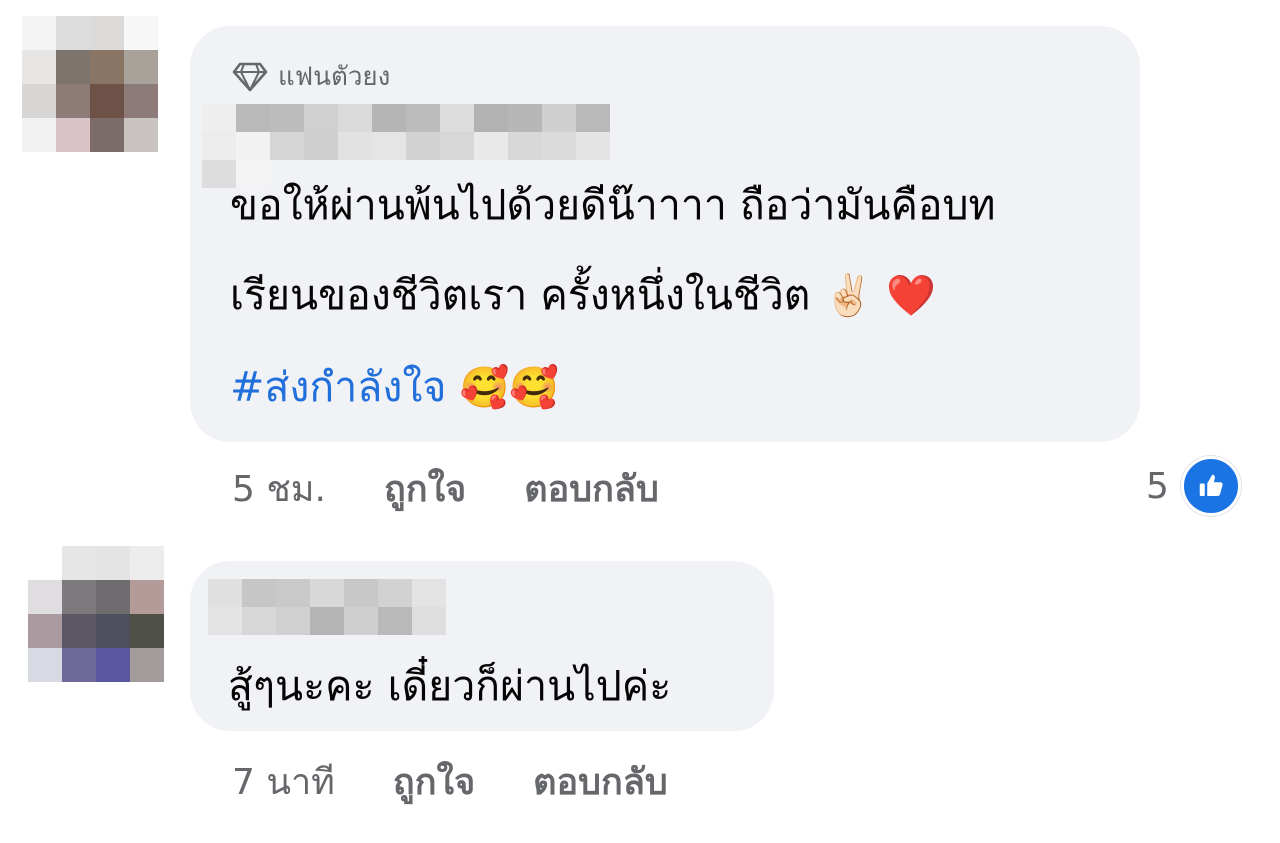 This screenshot has height=843, width=1280. I want to click on hashtag-line: #ส่งกำลังใจ 🥰🥰, so click(394, 387).